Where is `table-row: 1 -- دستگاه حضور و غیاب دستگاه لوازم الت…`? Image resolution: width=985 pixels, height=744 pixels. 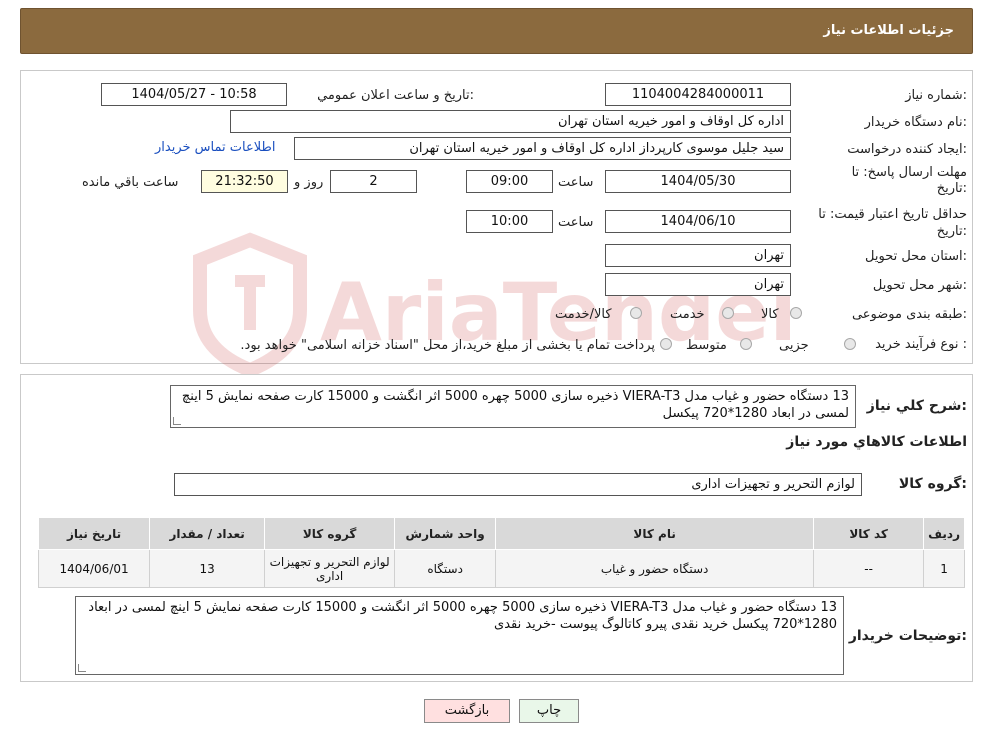
table-row: 1 -- دستگاه حضور و غیاب دستگاه لوازم الت… is located at coordinates (501, 568).